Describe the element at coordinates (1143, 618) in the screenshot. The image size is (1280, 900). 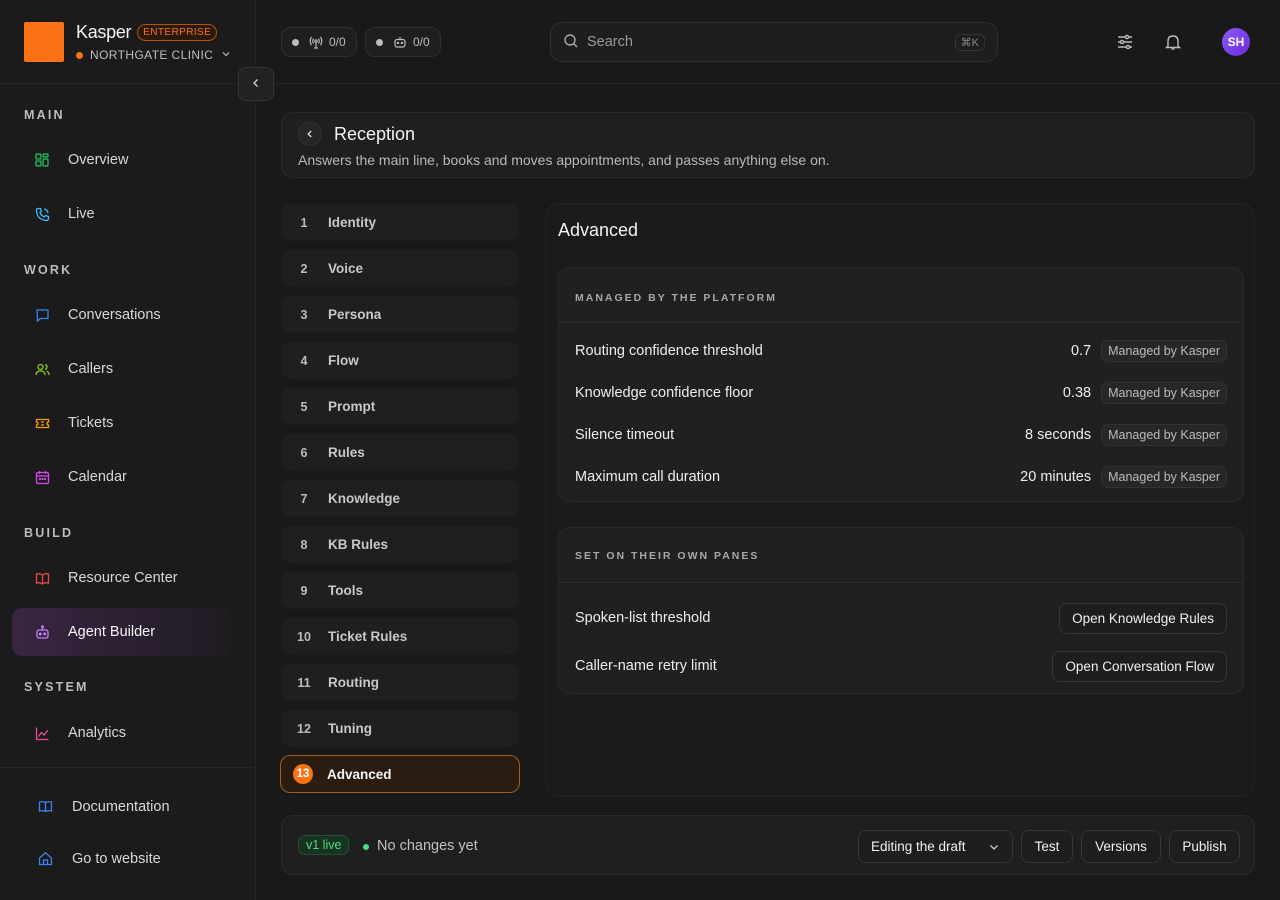
I see `open-knowledge-rules-button: Open Knowledge Rules` at that location.